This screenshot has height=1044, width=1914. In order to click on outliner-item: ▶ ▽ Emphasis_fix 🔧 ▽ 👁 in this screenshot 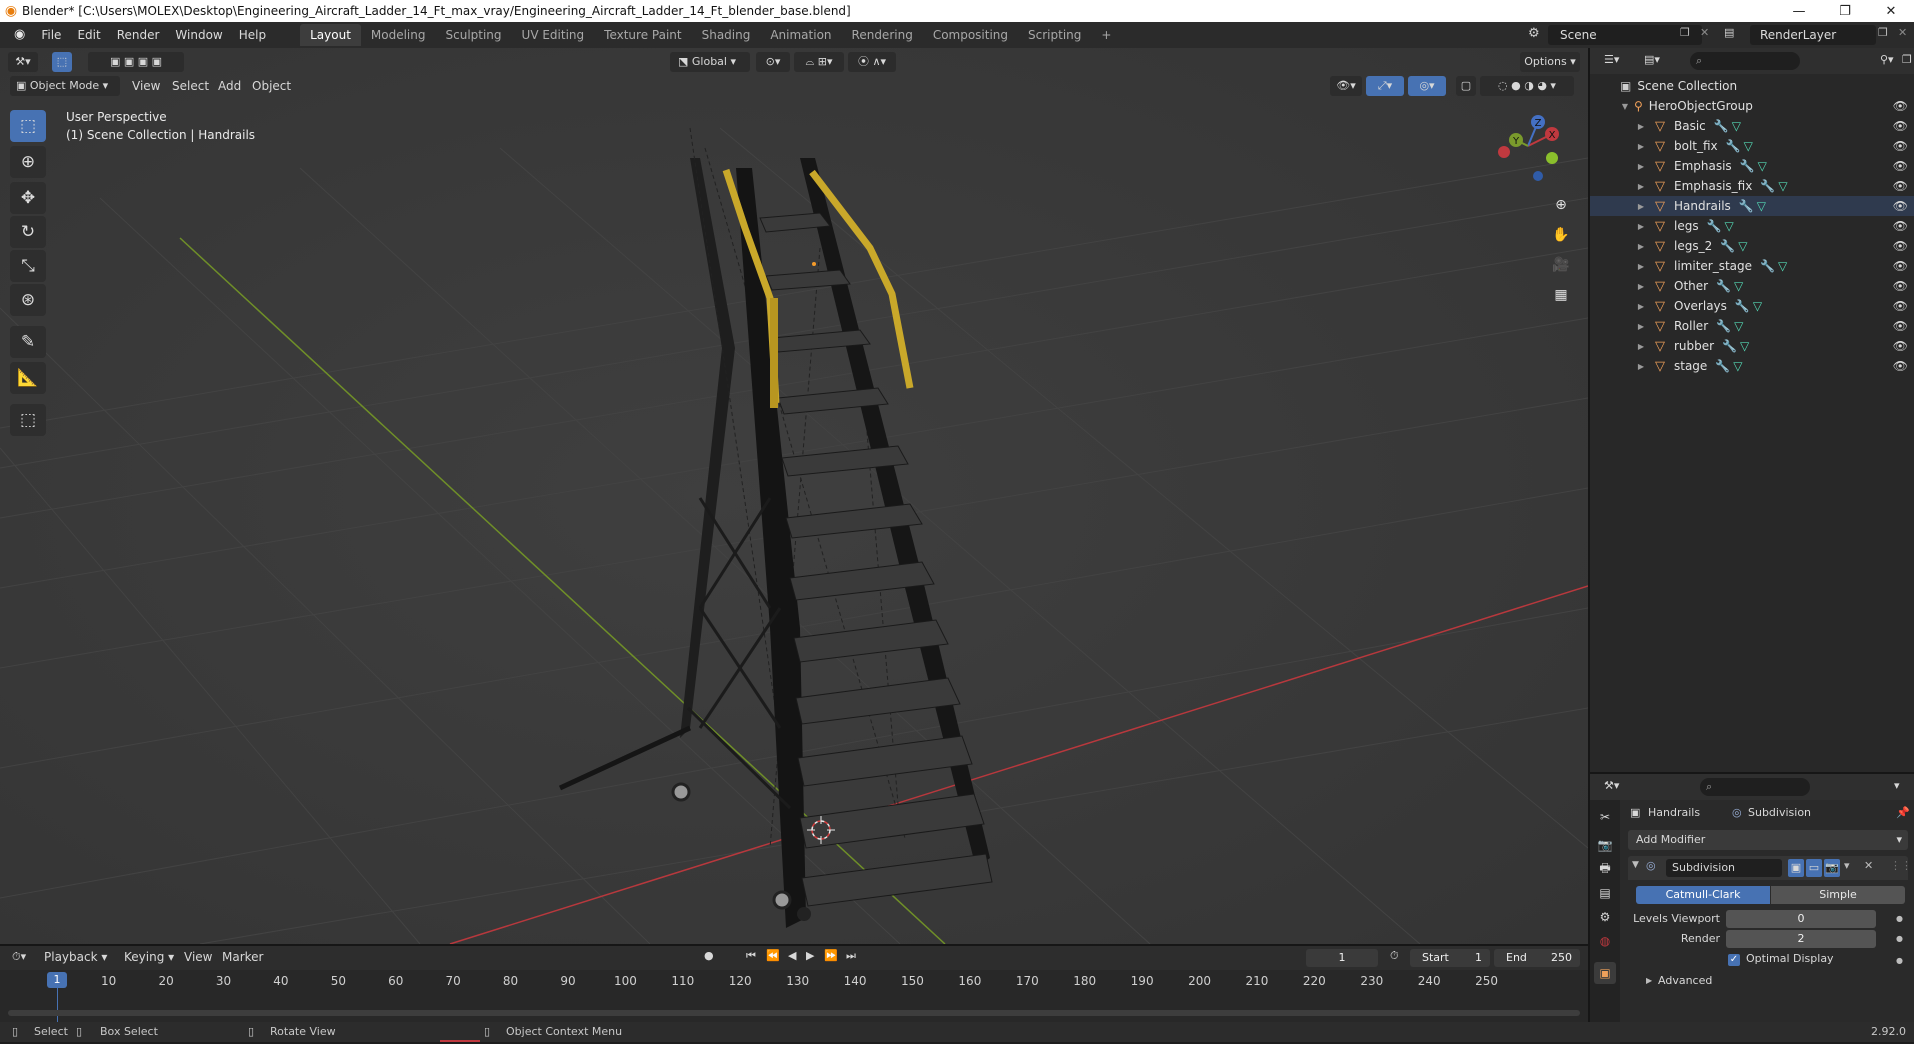, I will do `click(1752, 186)`.